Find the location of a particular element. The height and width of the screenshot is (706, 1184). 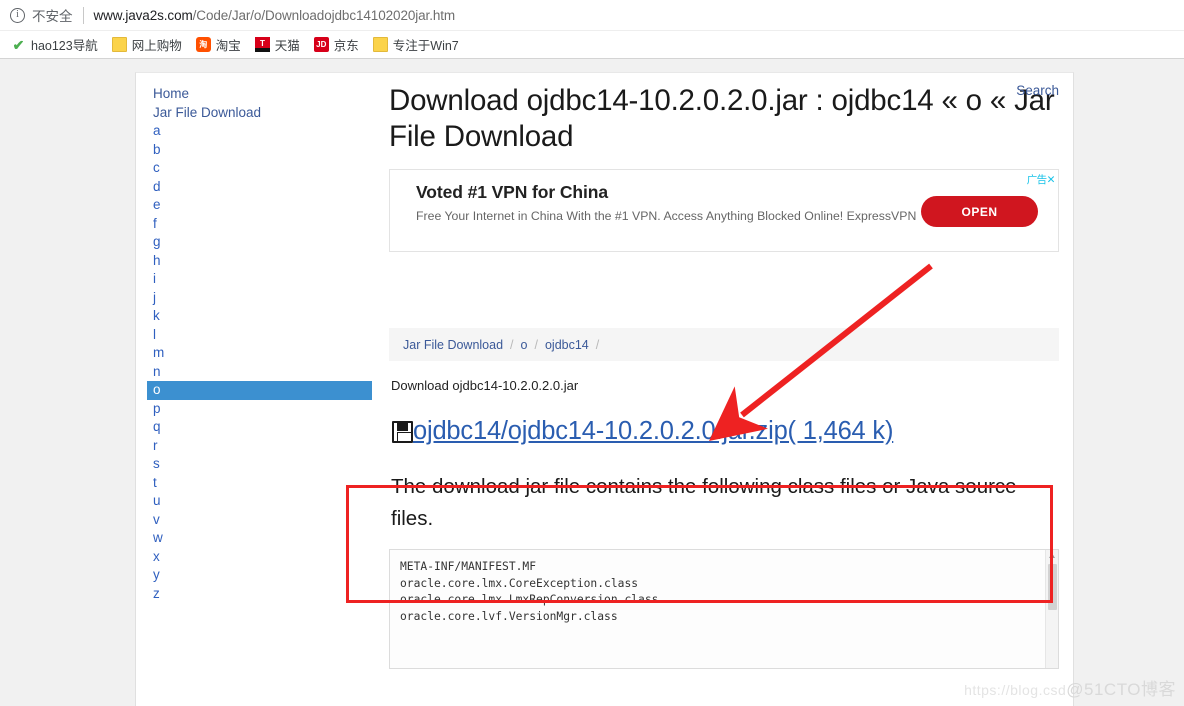

sidebar-item-s: s is located at coordinates (269, 464).